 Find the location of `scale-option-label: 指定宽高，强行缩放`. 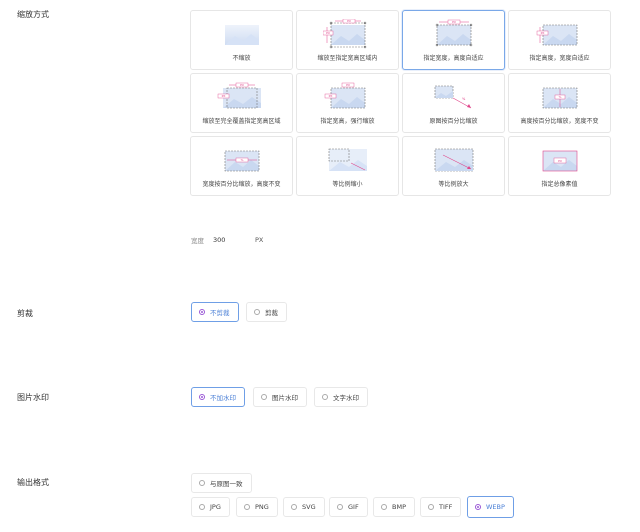

scale-option-label: 指定宽高，强行缩放 is located at coordinates (347, 121).